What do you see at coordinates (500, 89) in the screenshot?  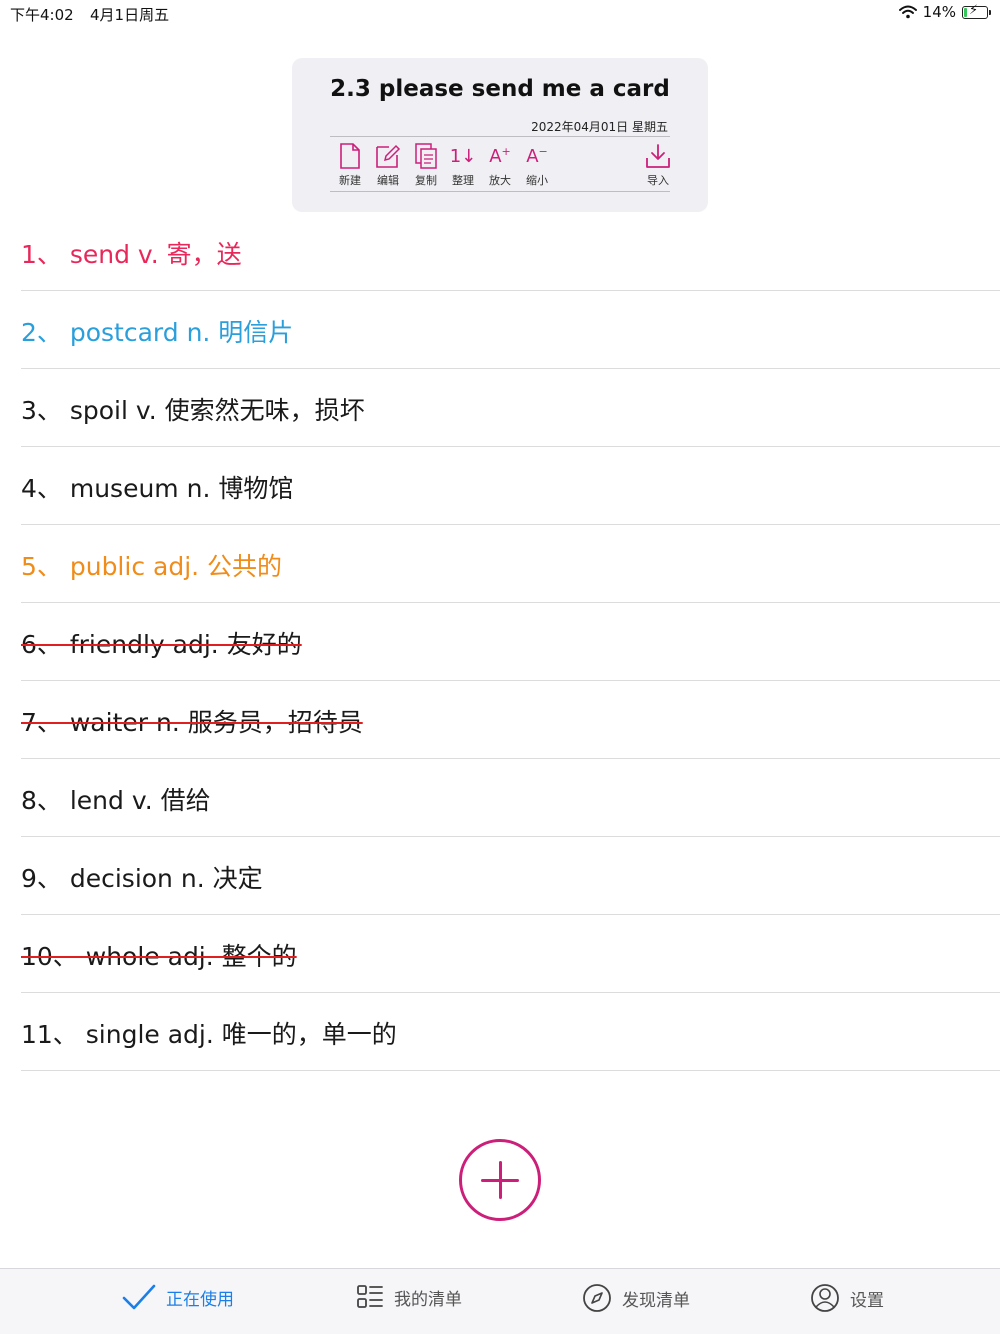 I see `list-title: 2.3 please send me a card` at bounding box center [500, 89].